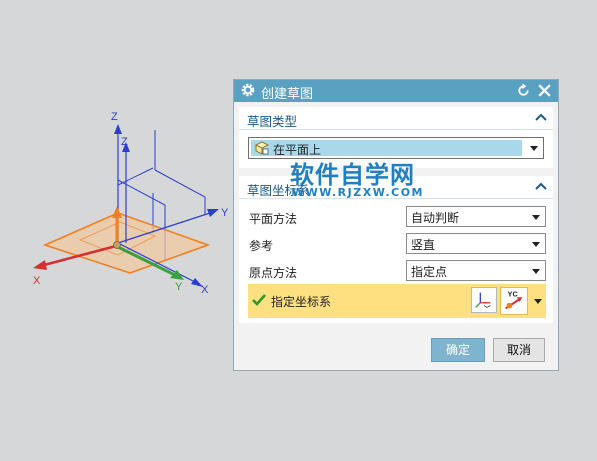  Describe the element at coordinates (435, 218) in the screenshot. I see `plane-method-value: 自动判断` at that location.